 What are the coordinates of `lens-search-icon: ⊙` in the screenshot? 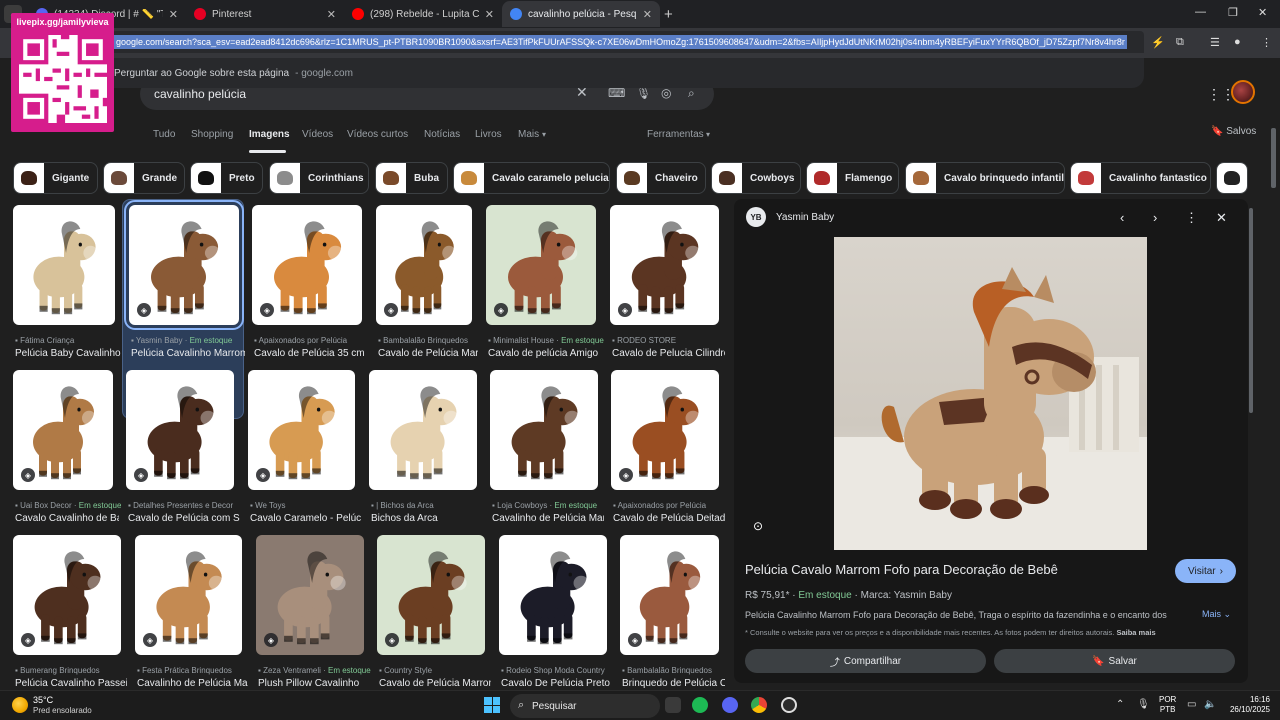 It's located at (758, 526).